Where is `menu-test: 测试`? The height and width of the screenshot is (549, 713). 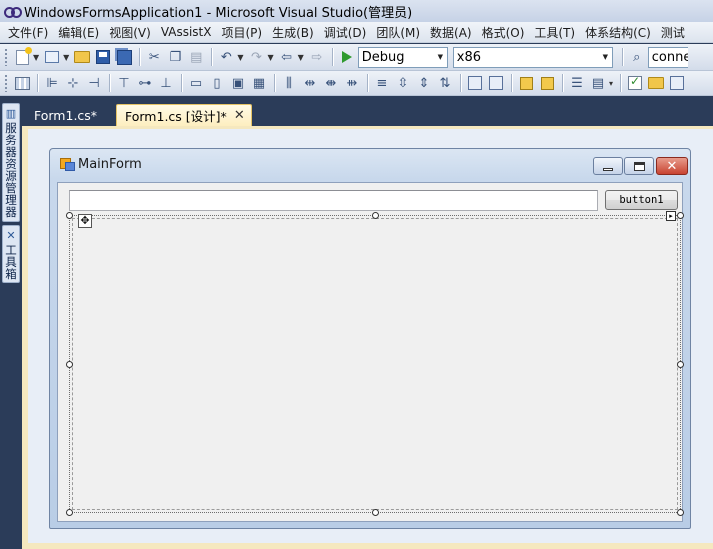 menu-test: 测试 is located at coordinates (673, 32).